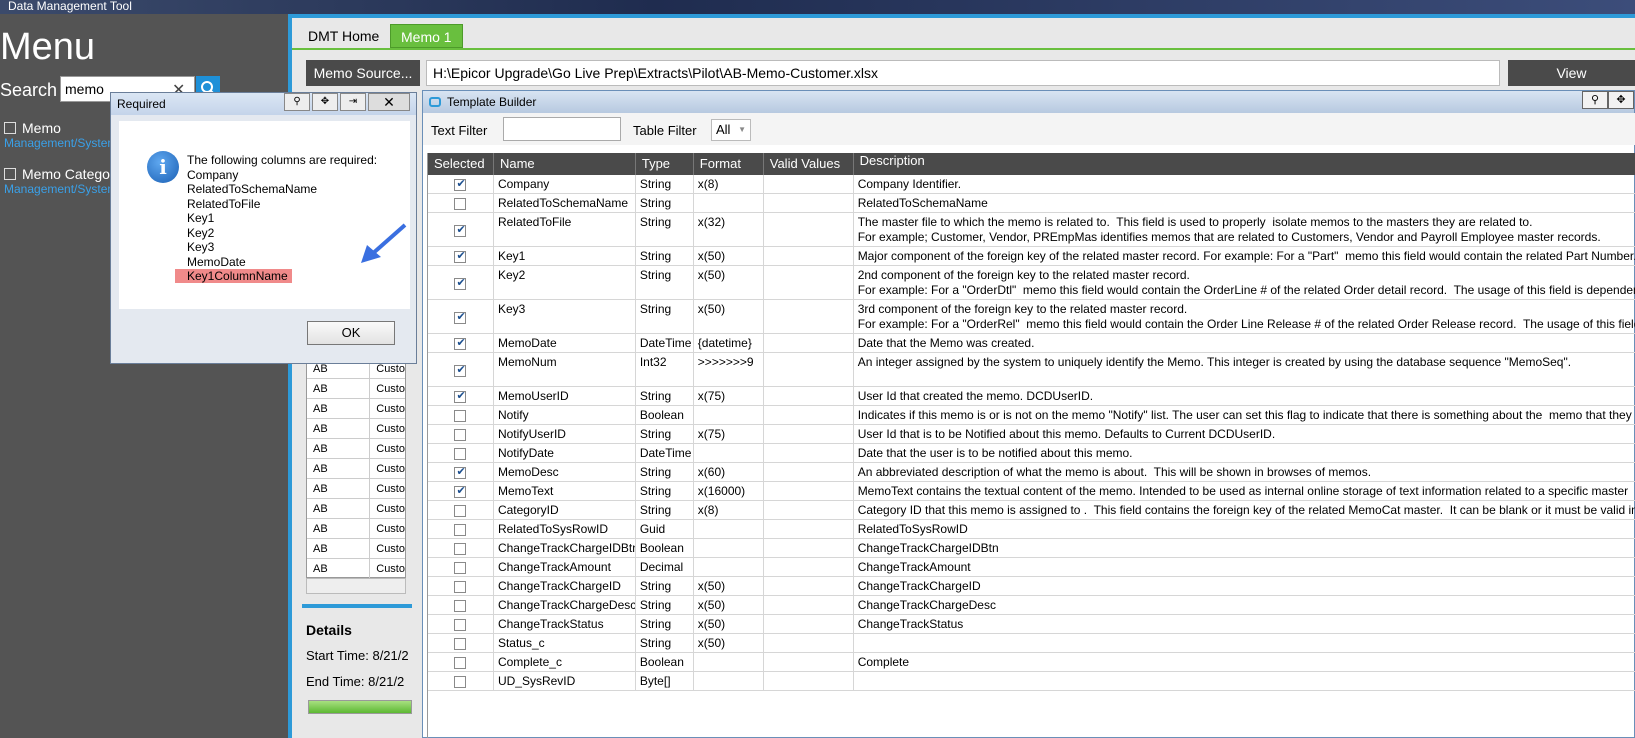 The height and width of the screenshot is (738, 1635). What do you see at coordinates (1031, 643) in the screenshot?
I see `table-row: Status_c String x(50)` at bounding box center [1031, 643].